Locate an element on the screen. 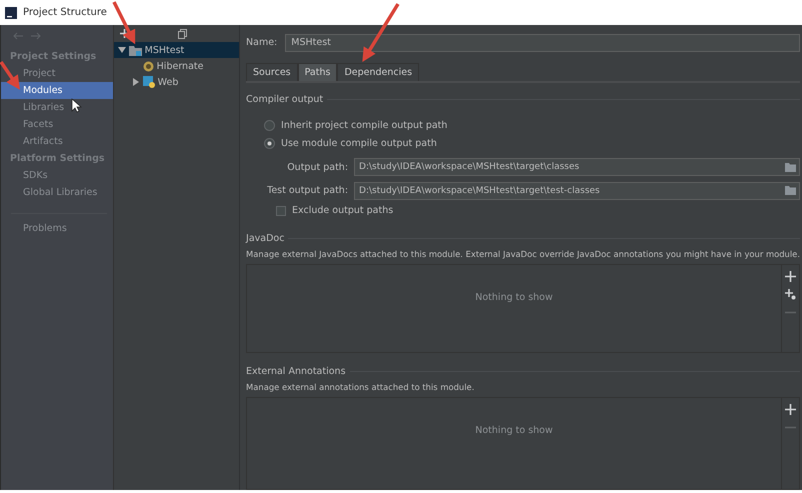 This screenshot has height=493, width=802. add-with-gear-icon is located at coordinates (790, 294).